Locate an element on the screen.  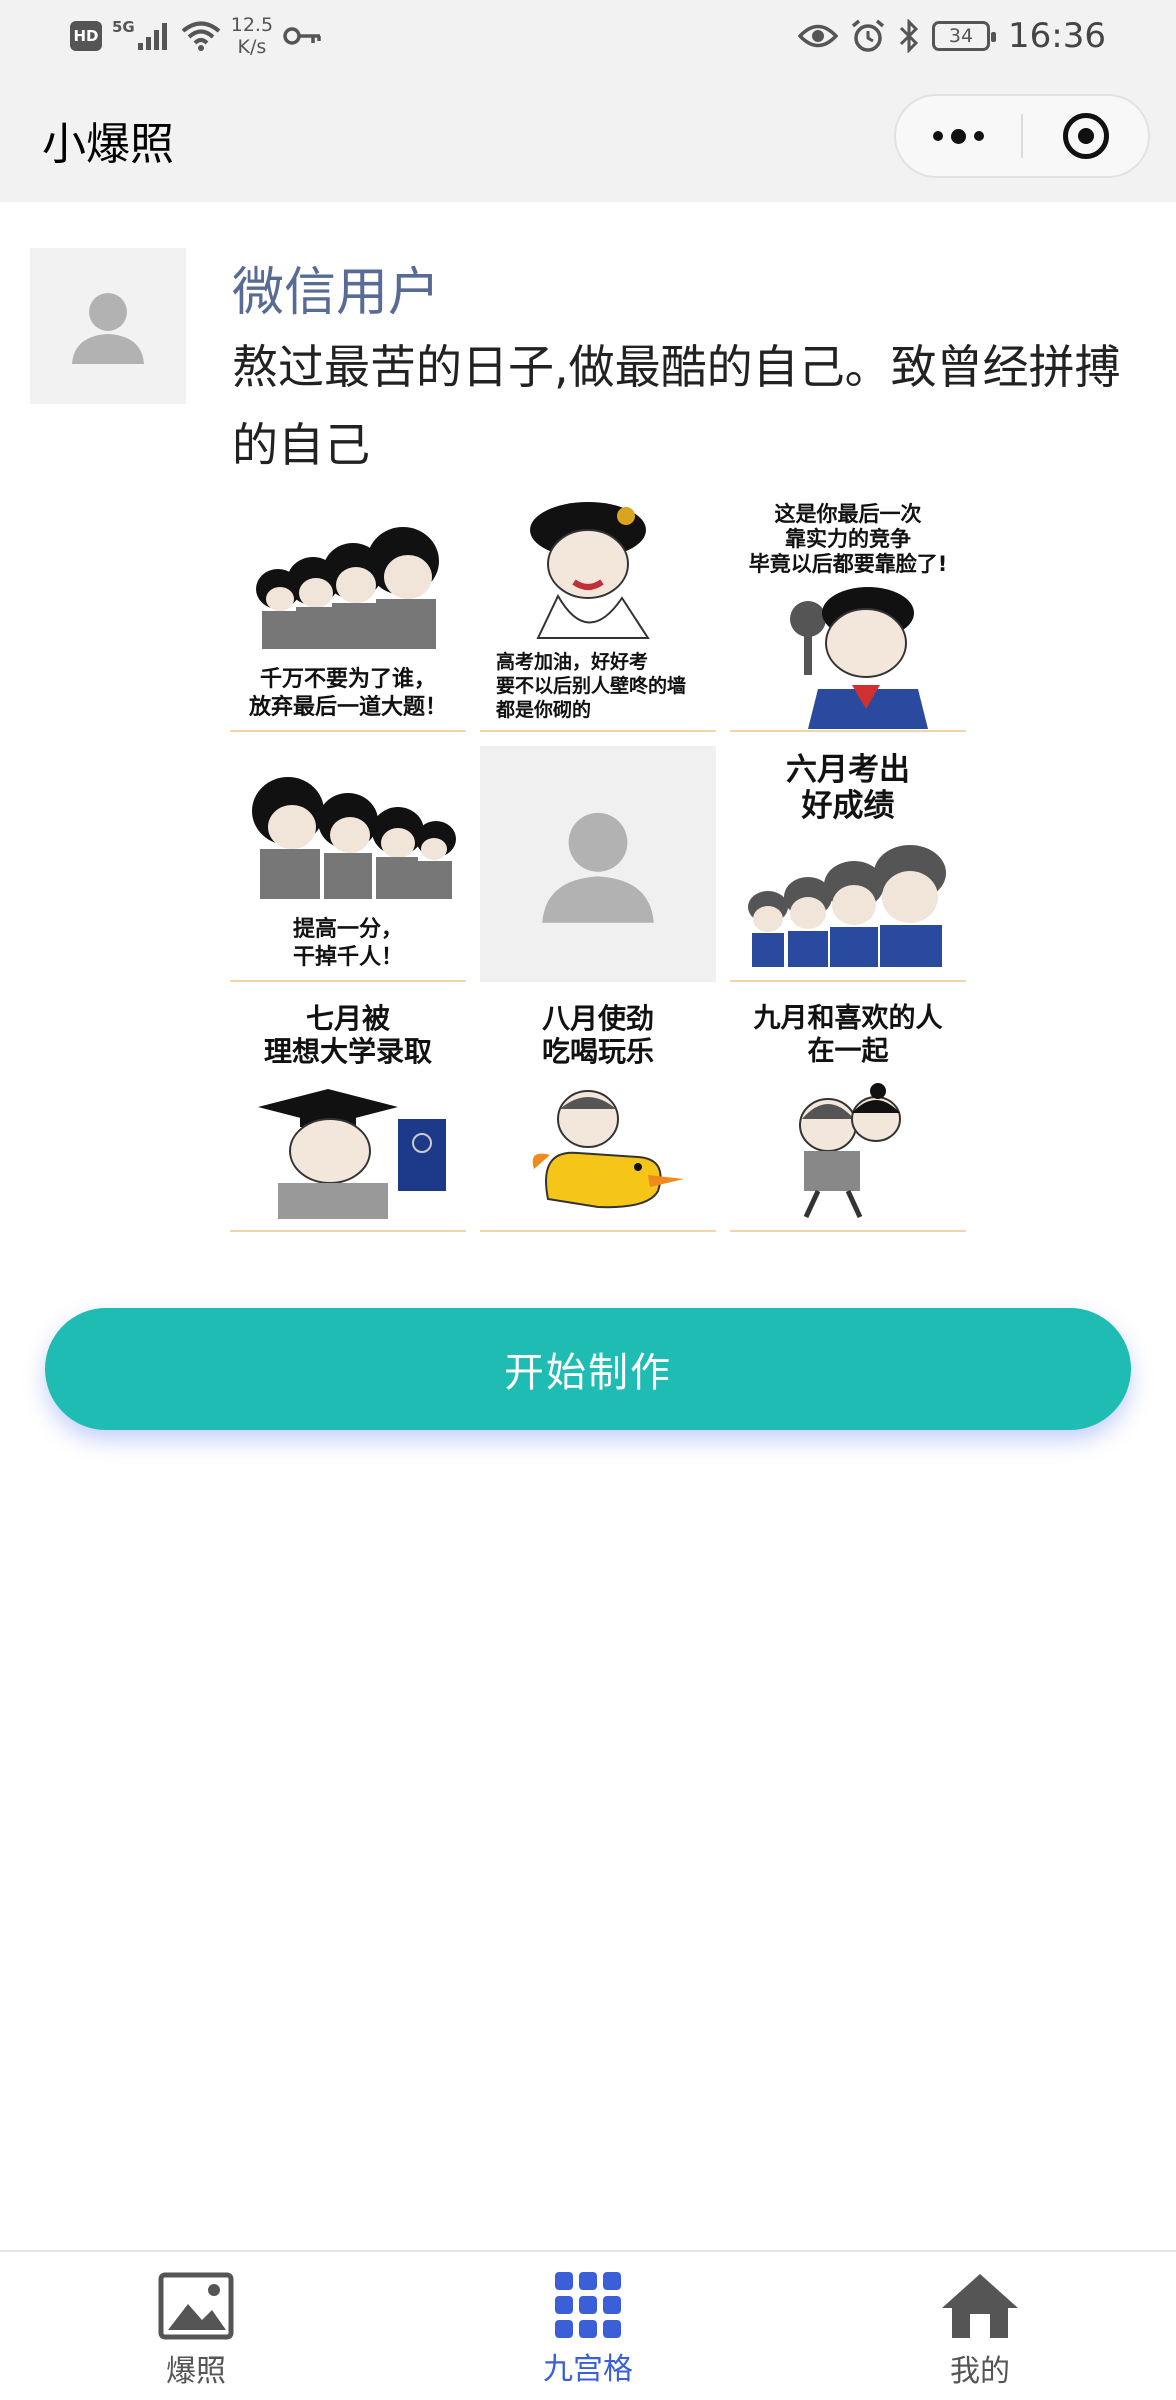
status-right: 34 16:36 is located at coordinates (952, 36).